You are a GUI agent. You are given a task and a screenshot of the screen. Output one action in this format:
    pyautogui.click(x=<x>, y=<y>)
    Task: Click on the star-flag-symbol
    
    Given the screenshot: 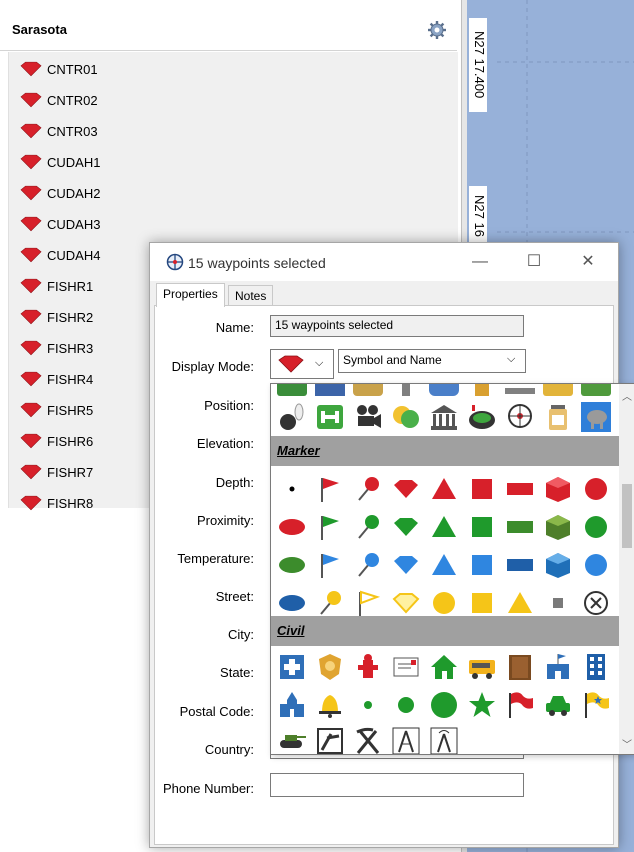 What is the action you would take?
    pyautogui.click(x=596, y=705)
    